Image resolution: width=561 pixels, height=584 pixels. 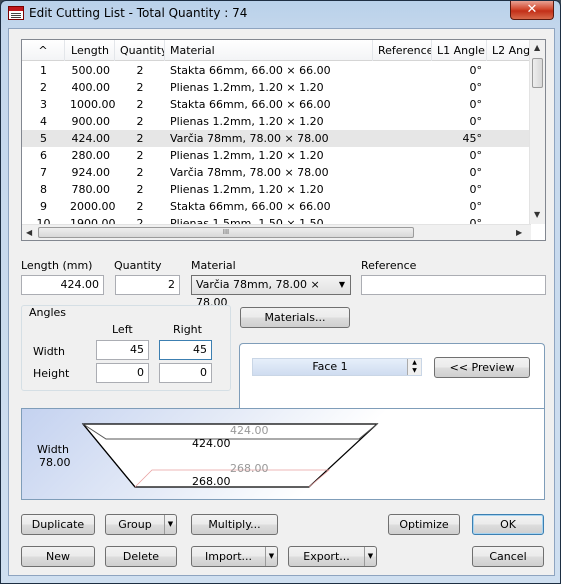 What do you see at coordinates (43, 121) in the screenshot?
I see `row-index: 4` at bounding box center [43, 121].